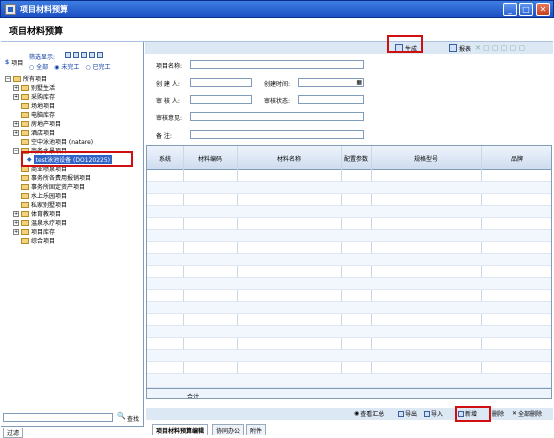  I want to click on left-tabs: 过滤, so click(72, 432).